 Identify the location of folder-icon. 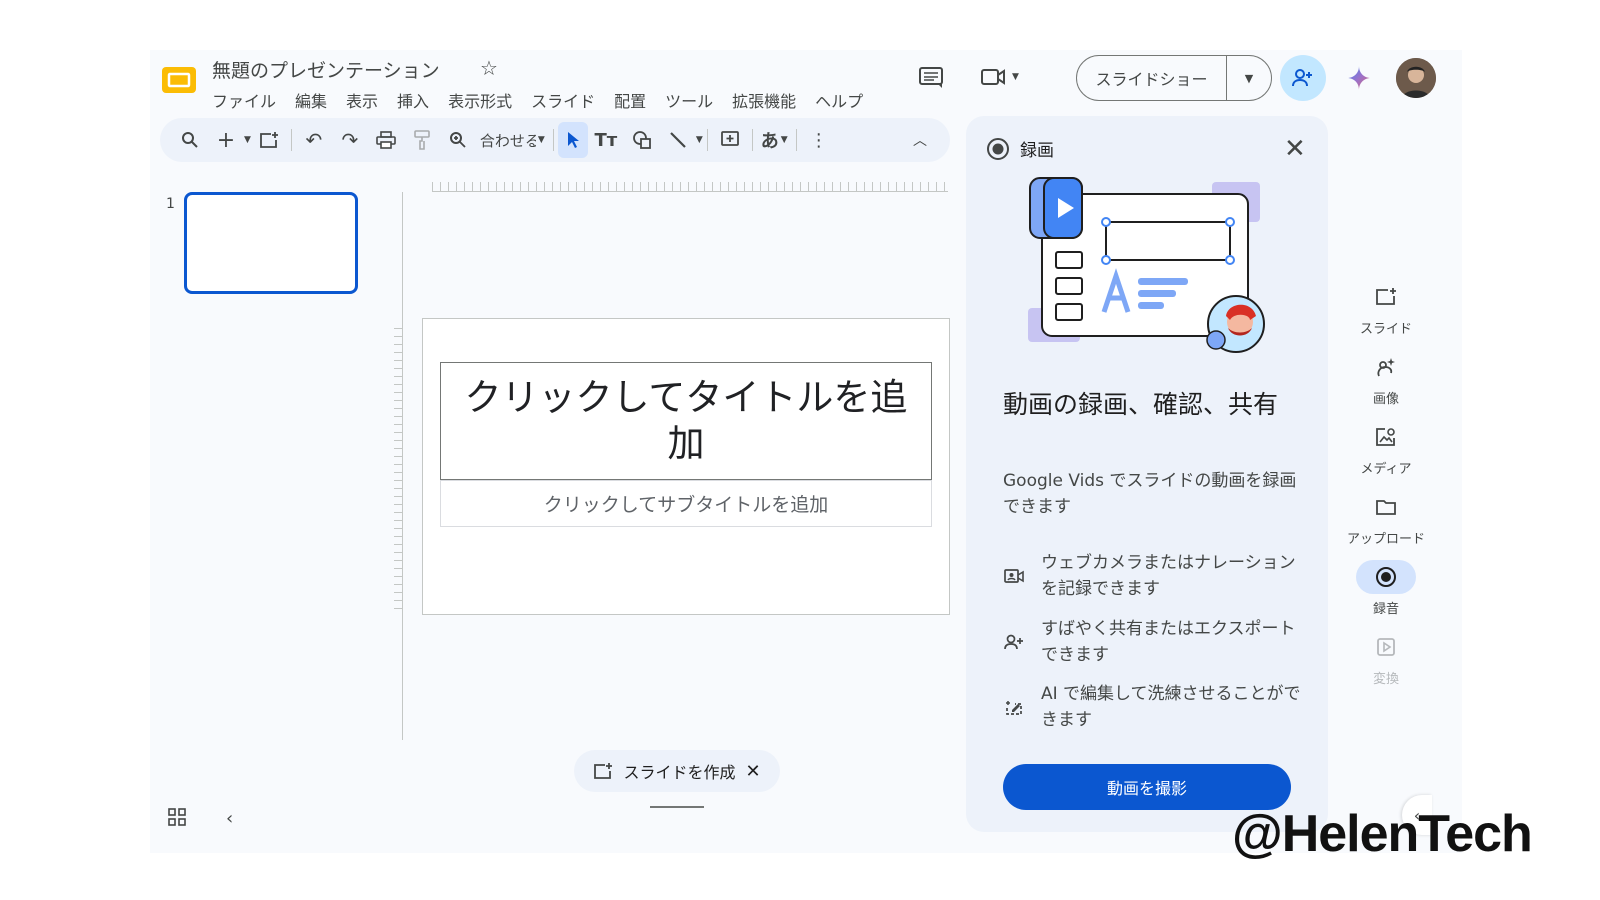
(1386, 507).